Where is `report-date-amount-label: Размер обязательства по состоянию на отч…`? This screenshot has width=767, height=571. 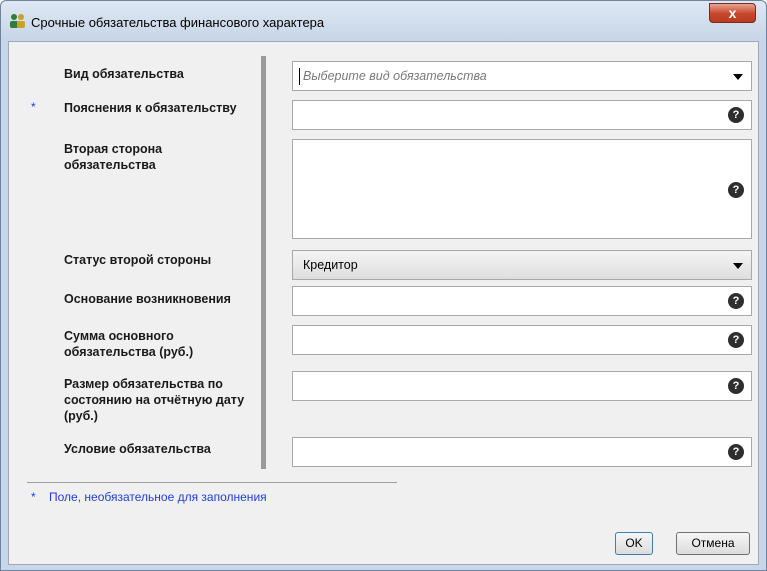
report-date-amount-label: Размер обязательства по состоянию на отч… is located at coordinates (154, 400).